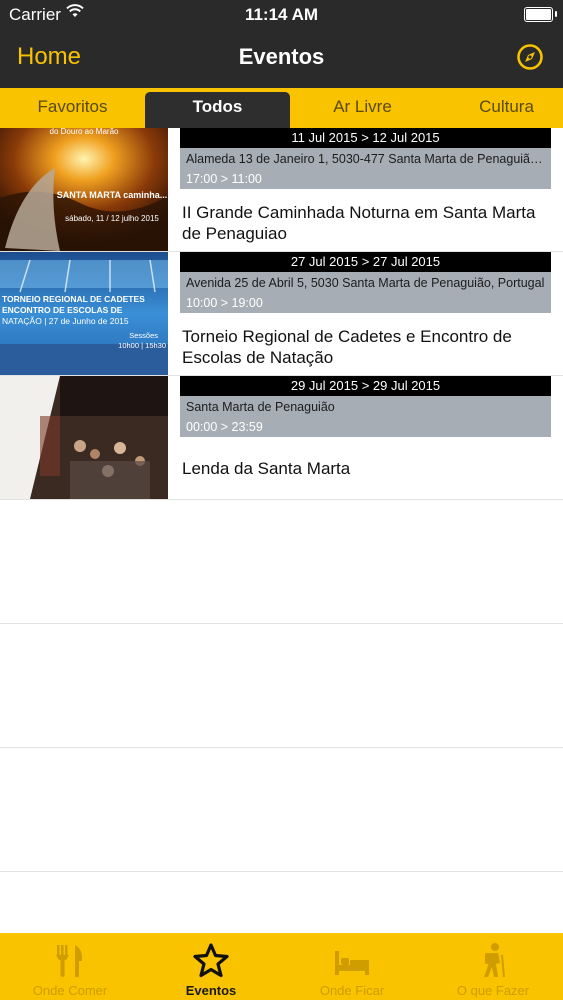 The width and height of the screenshot is (563, 1000). Describe the element at coordinates (143, 335) in the screenshot. I see `poster-line4: Sessões` at that location.